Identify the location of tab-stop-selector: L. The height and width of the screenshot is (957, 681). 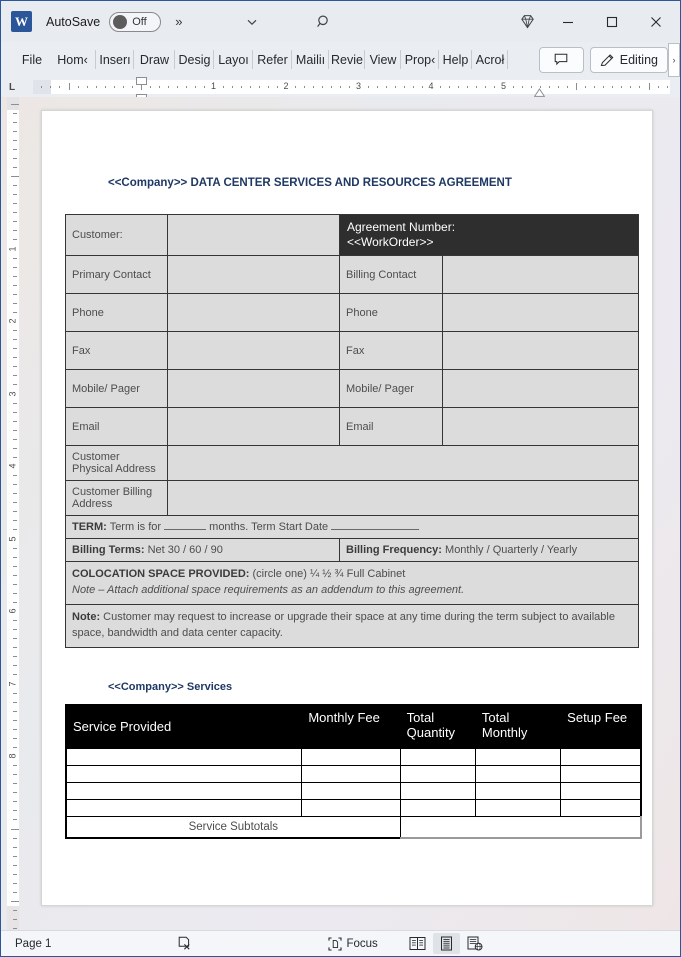
(12, 87).